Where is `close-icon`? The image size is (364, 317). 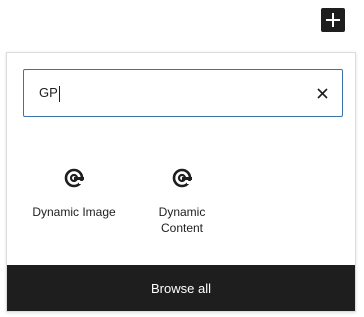
close-icon is located at coordinates (322, 93).